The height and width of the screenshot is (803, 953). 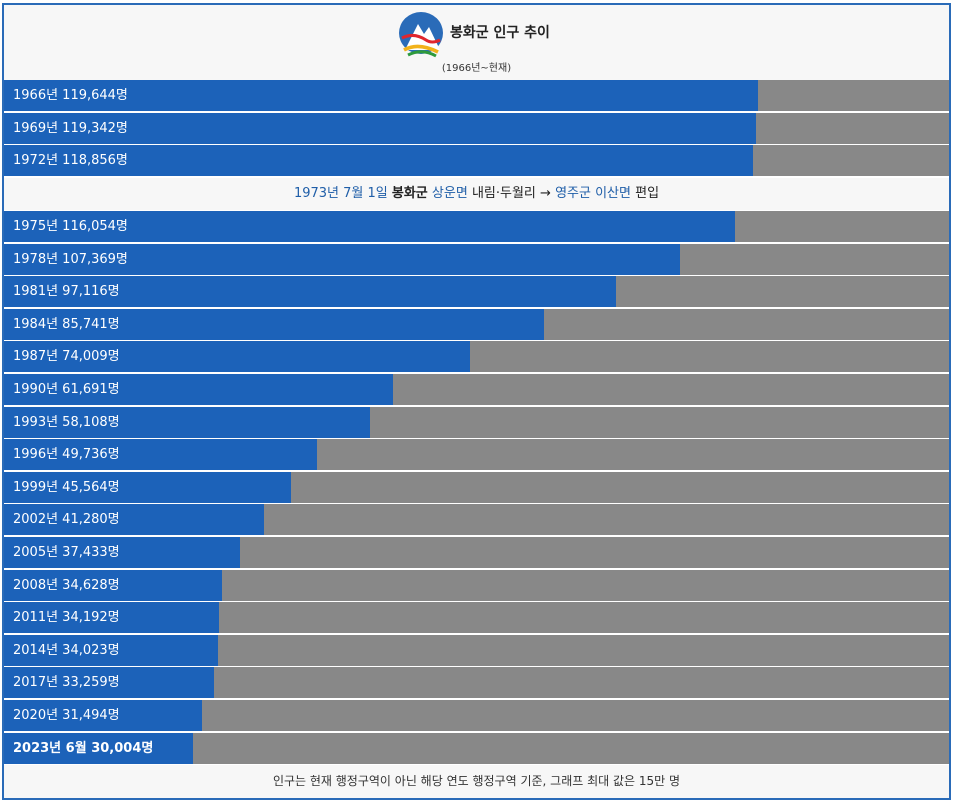 I want to click on bar-label: 1996년 49,736명, so click(x=66, y=455).